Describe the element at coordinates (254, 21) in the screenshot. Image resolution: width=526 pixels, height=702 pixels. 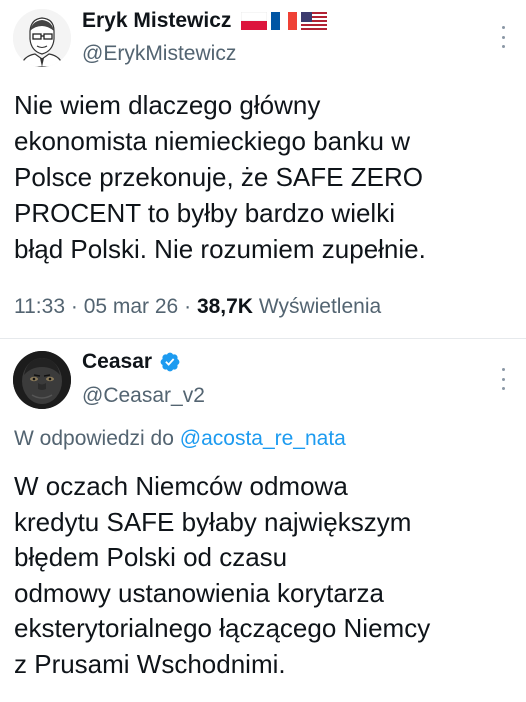
I see `poland-flag-icon` at that location.